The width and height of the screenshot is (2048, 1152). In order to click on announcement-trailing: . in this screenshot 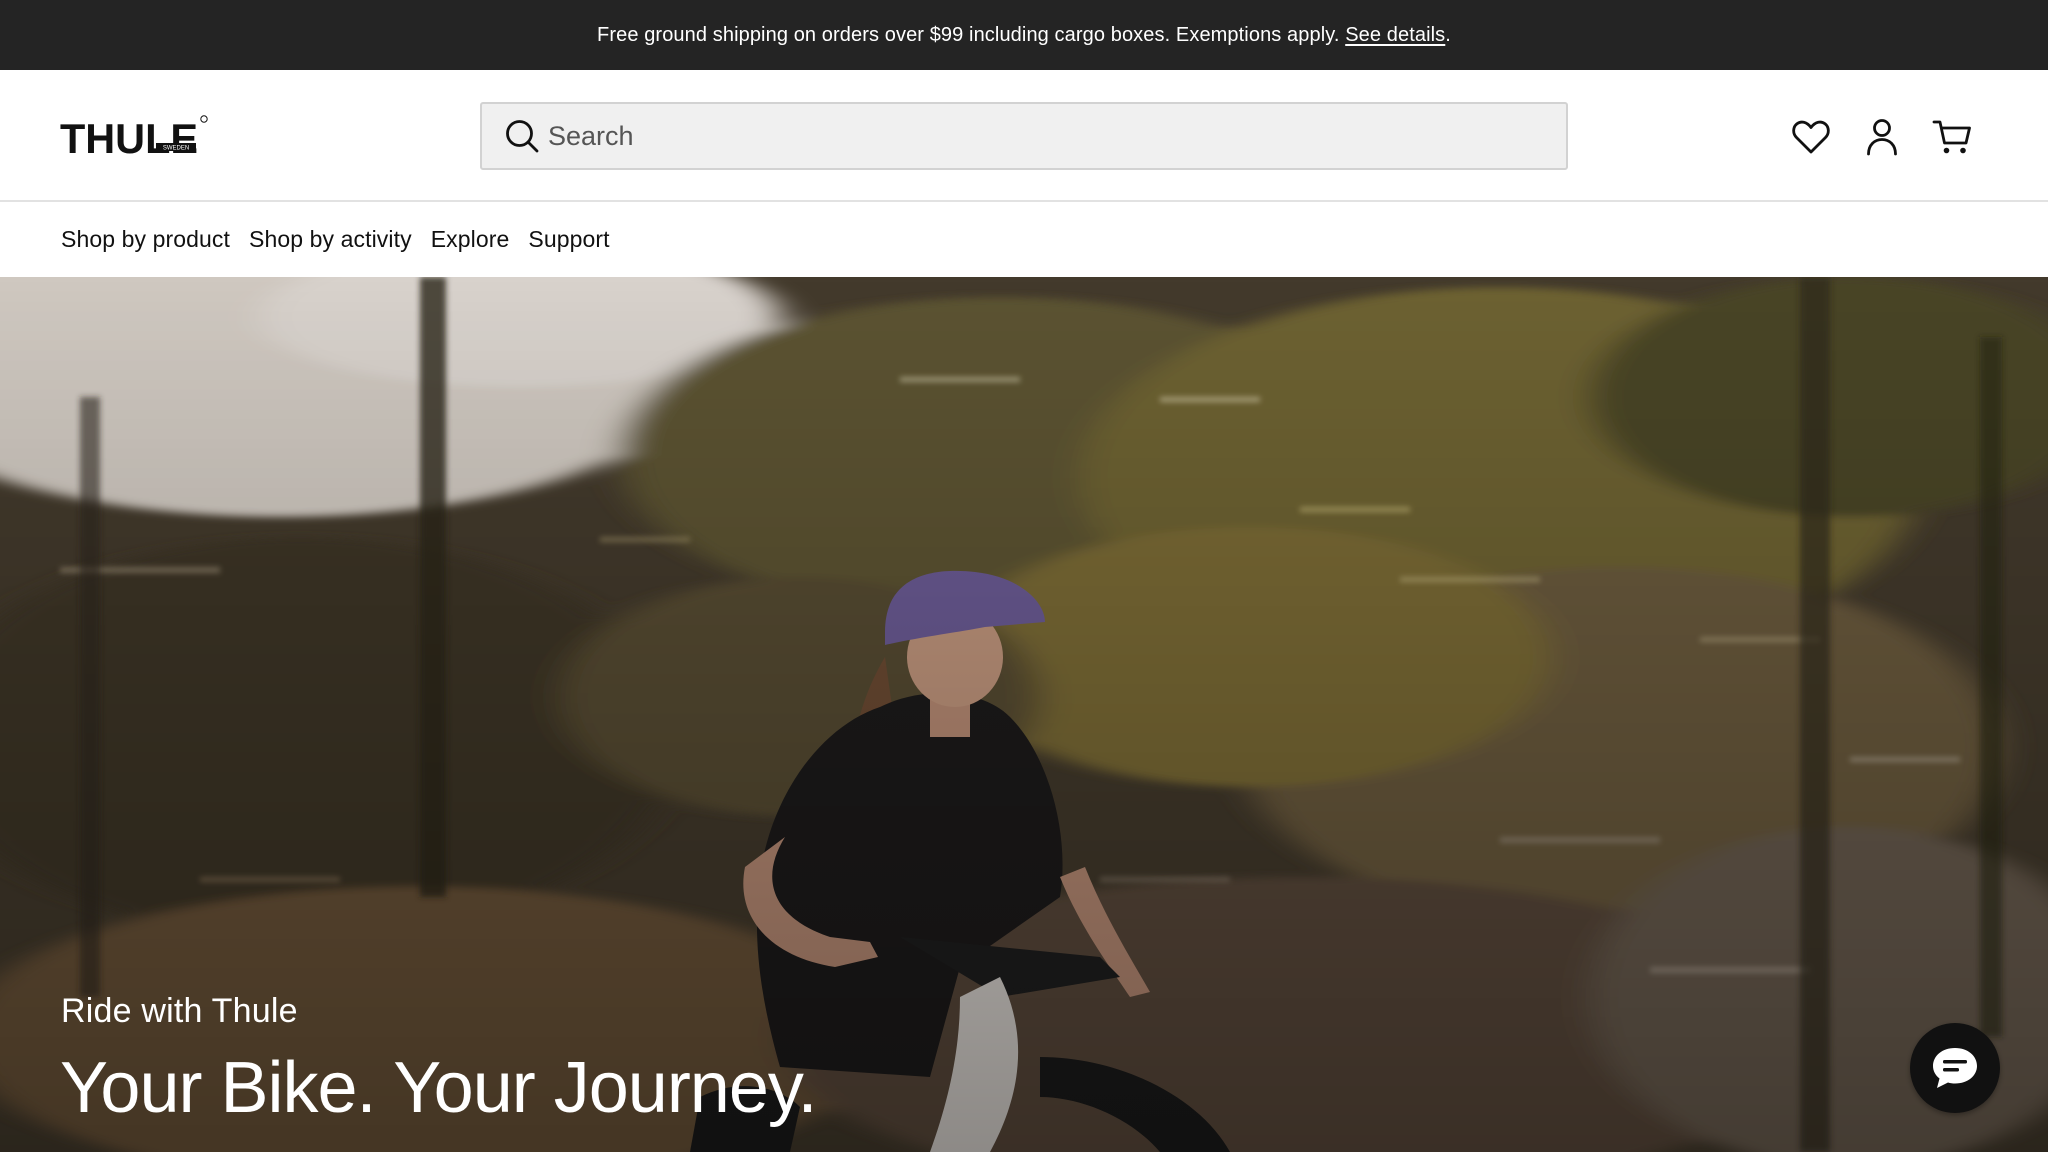, I will do `click(1448, 34)`.